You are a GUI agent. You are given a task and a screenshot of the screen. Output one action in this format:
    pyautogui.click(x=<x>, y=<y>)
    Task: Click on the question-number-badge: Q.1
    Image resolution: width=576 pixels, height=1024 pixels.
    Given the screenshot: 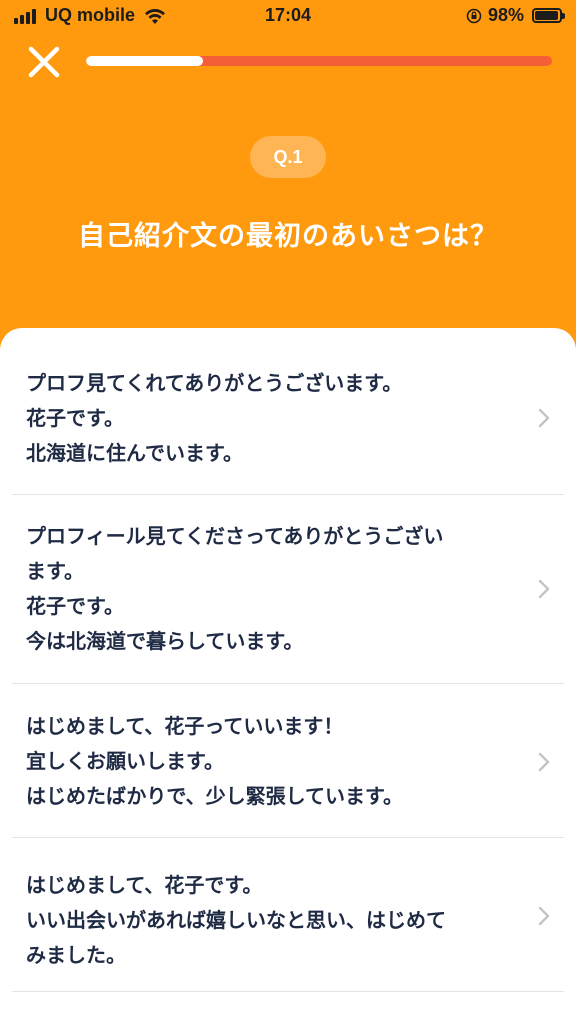 What is the action you would take?
    pyautogui.click(x=288, y=157)
    